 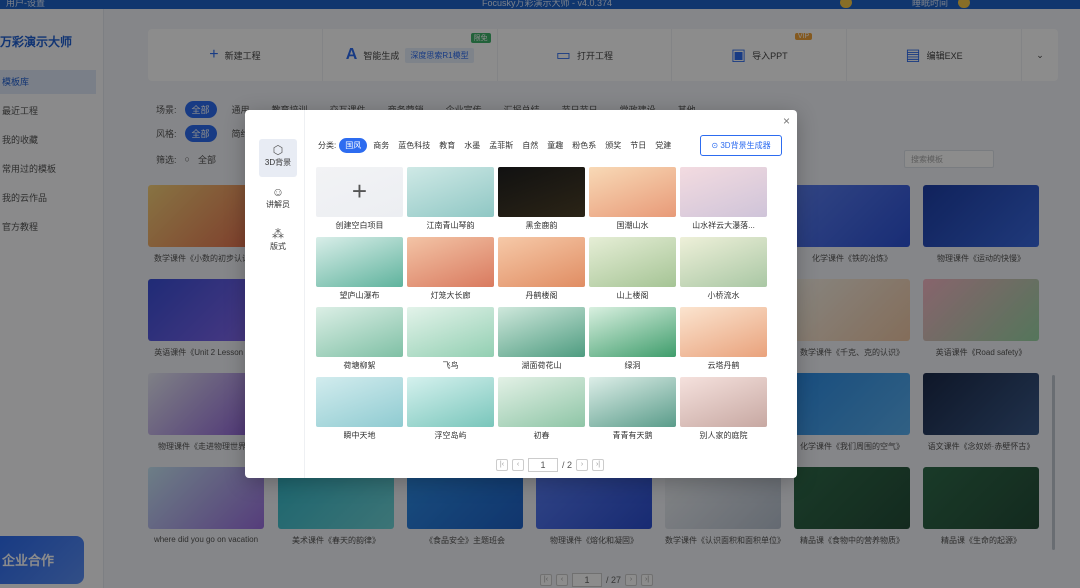 I want to click on template-caption: 黑金鹿韵, so click(x=541, y=225).